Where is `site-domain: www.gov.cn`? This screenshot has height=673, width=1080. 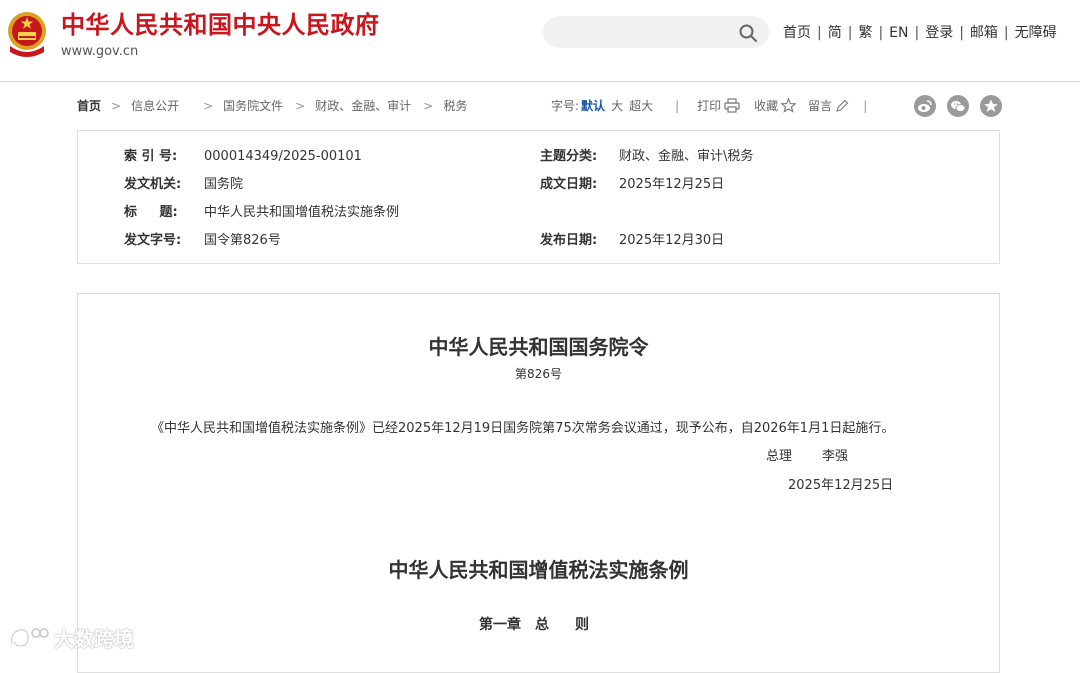 site-domain: www.gov.cn is located at coordinates (99, 52).